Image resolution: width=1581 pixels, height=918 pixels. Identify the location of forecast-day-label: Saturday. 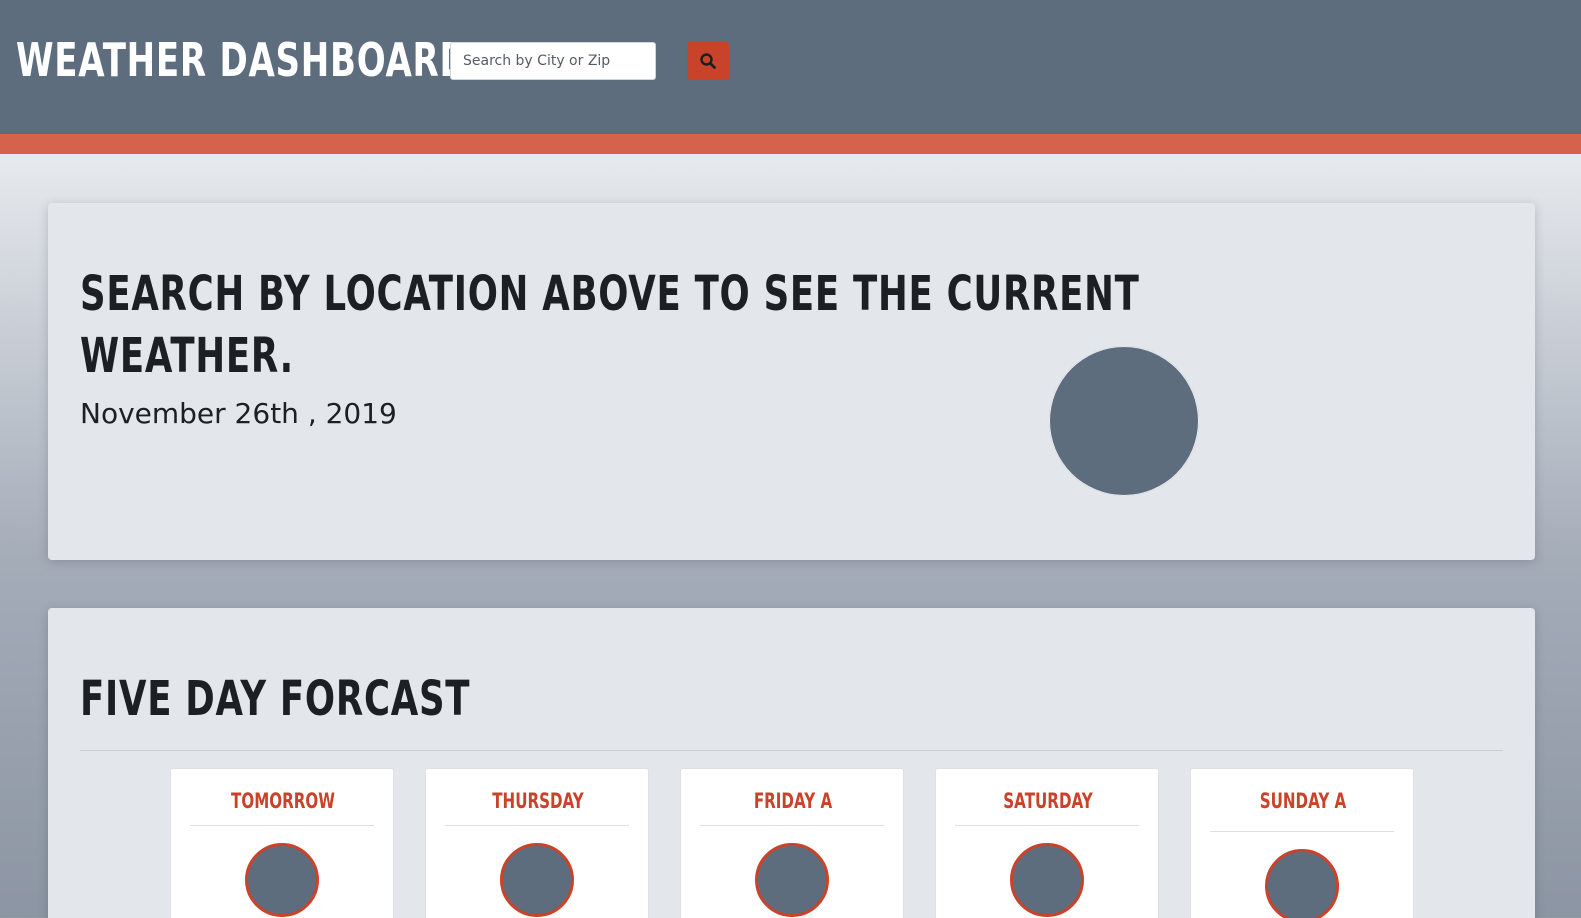
(1048, 801).